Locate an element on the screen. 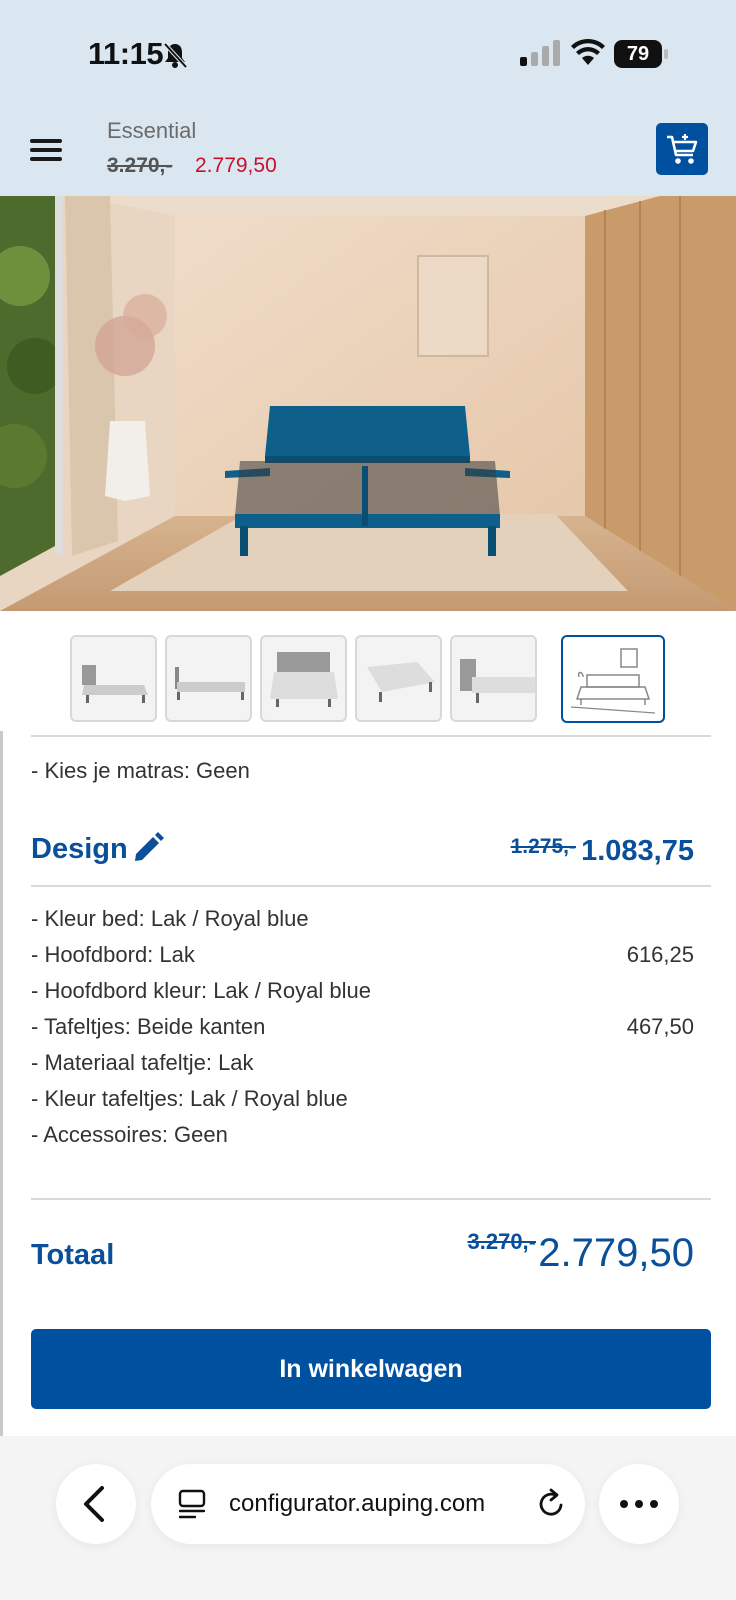 Image resolution: width=736 pixels, height=1600 pixels. cart-button is located at coordinates (682, 149).